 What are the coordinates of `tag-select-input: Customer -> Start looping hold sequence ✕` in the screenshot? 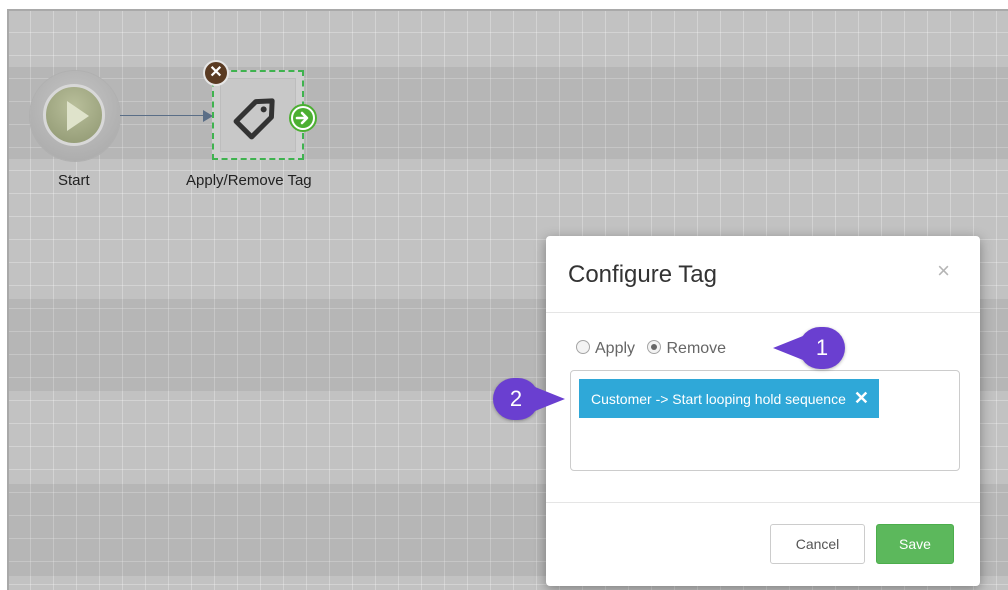 It's located at (765, 420).